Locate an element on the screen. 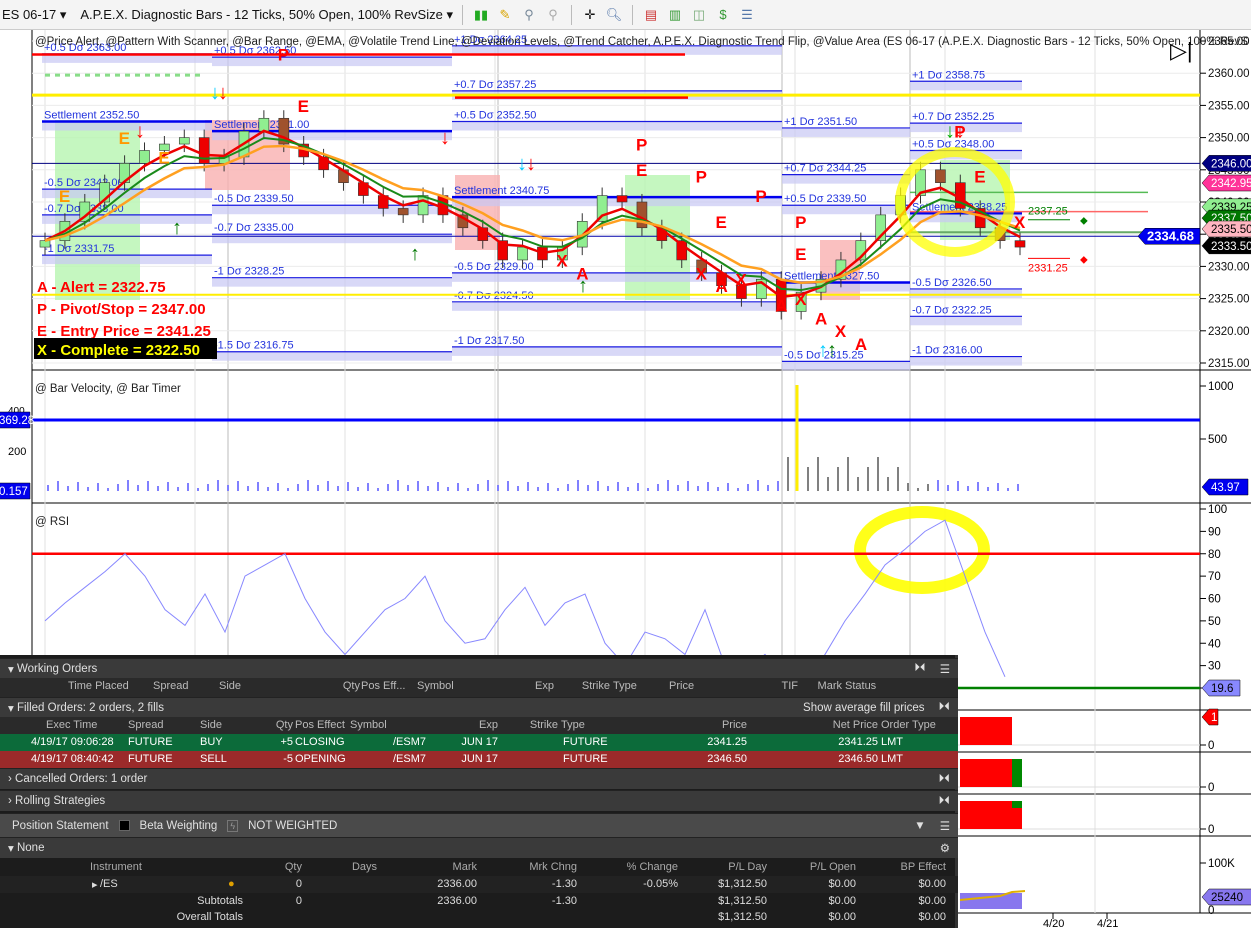 This screenshot has width=1251, height=928. remove-study-icon: ⚲ is located at coordinates (553, 15).